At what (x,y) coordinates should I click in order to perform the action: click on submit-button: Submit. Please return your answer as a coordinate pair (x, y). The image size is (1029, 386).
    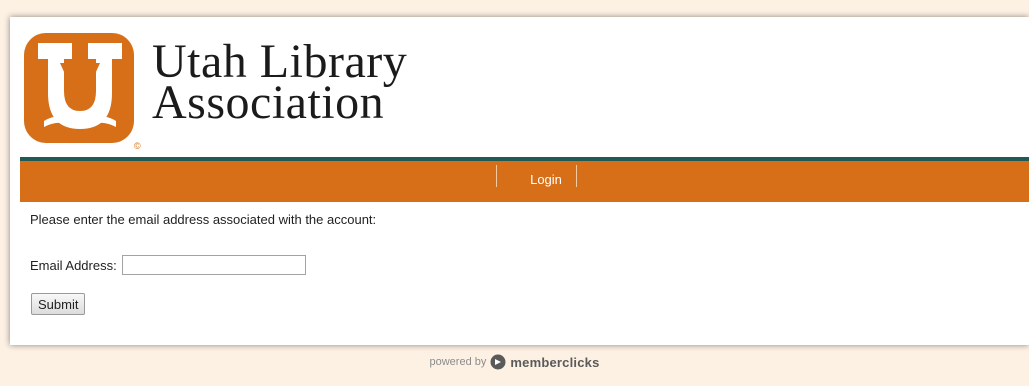
    Looking at the image, I should click on (58, 304).